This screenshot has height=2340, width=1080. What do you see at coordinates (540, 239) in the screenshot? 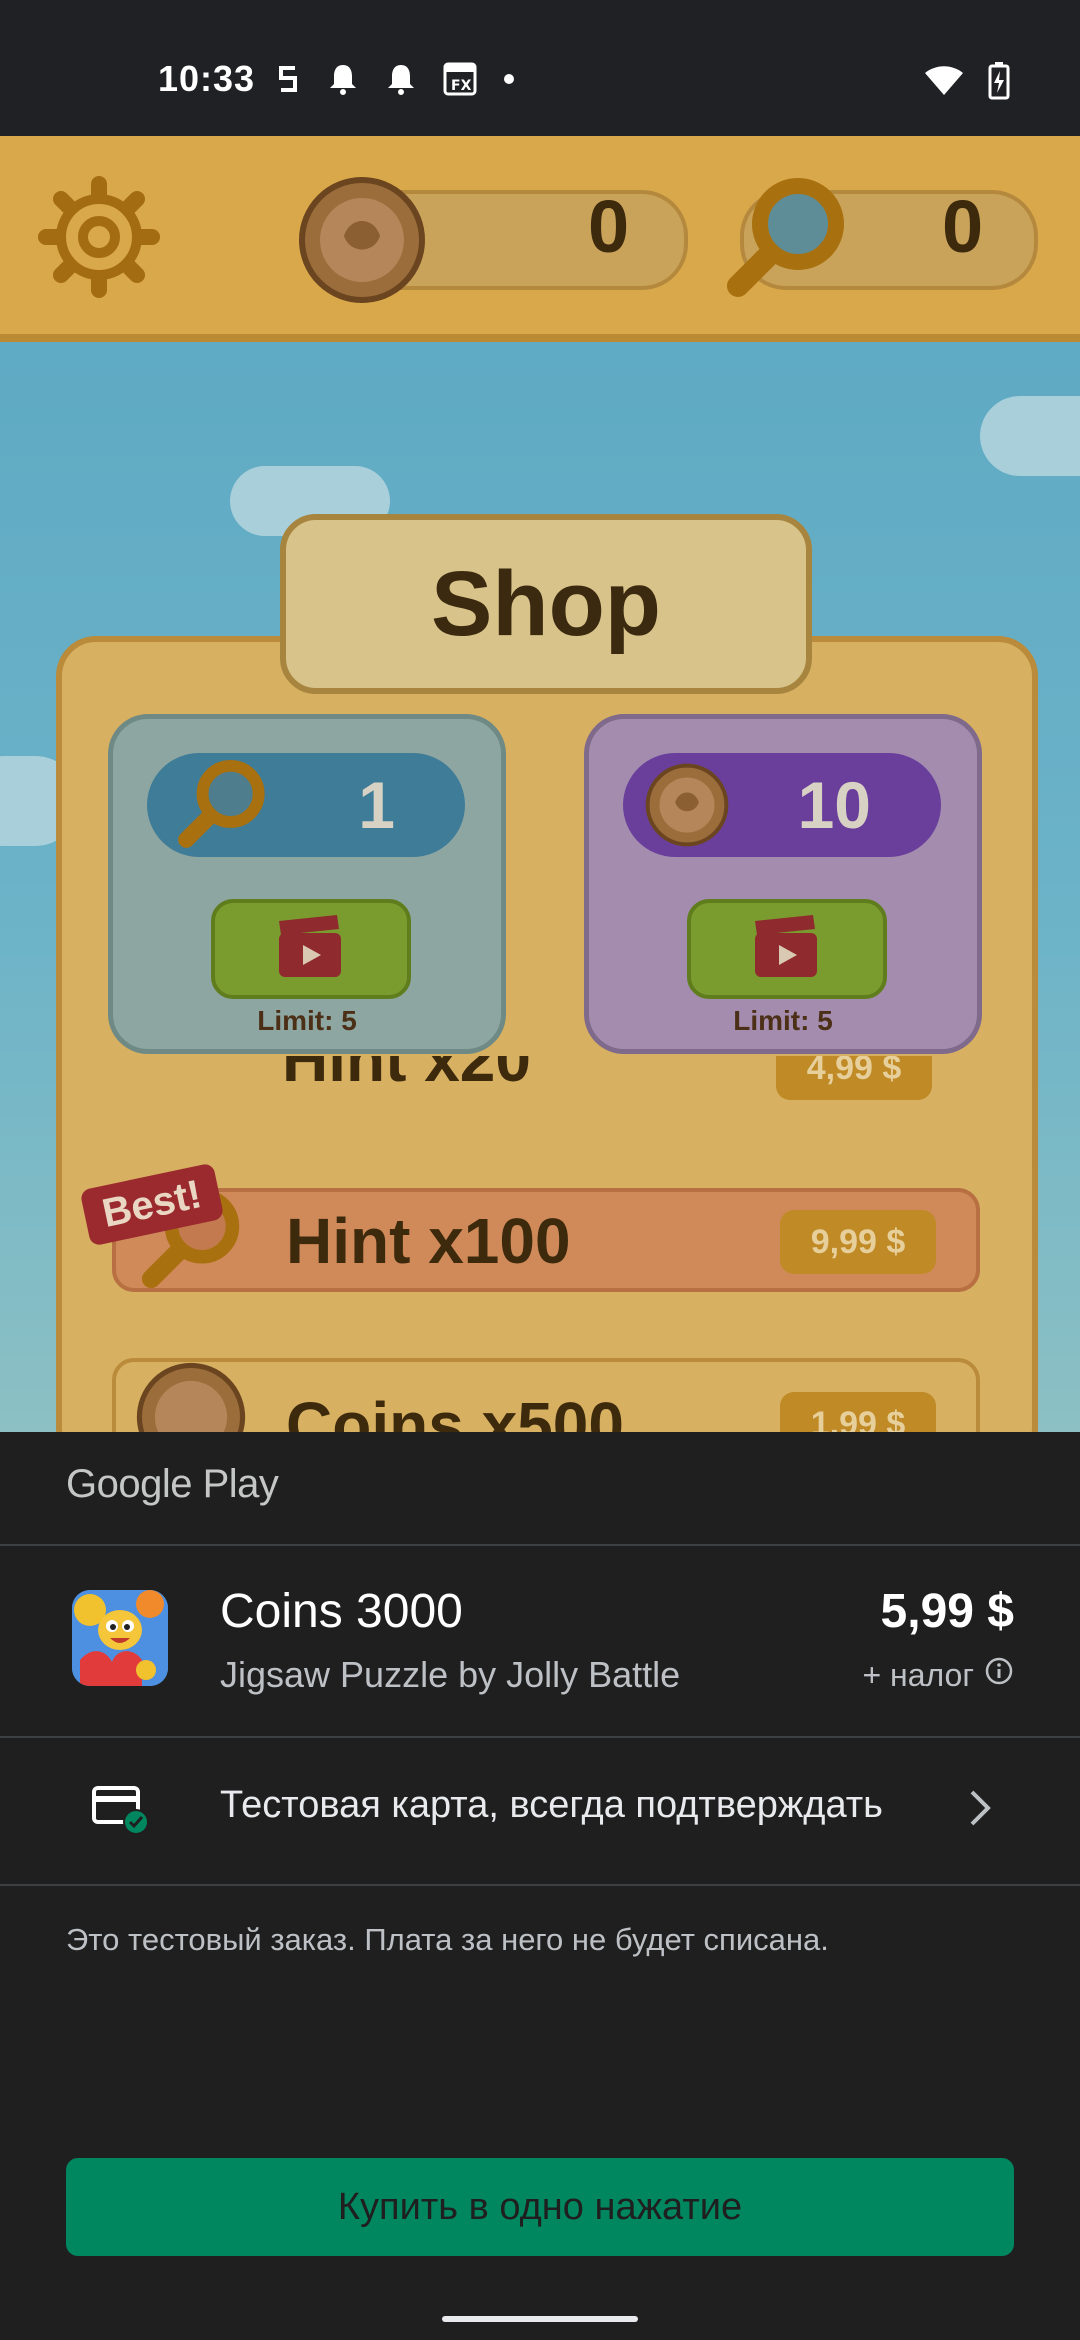
I see `game-top-bar: 0 0` at bounding box center [540, 239].